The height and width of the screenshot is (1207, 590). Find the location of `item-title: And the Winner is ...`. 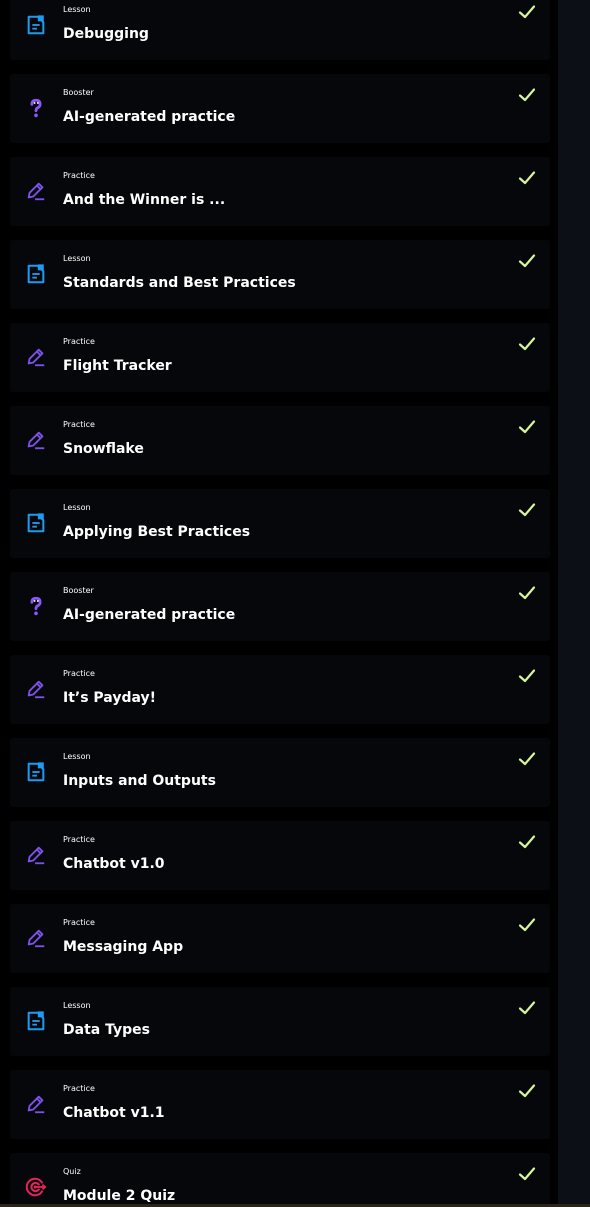

item-title: And the Winner is ... is located at coordinates (144, 200).